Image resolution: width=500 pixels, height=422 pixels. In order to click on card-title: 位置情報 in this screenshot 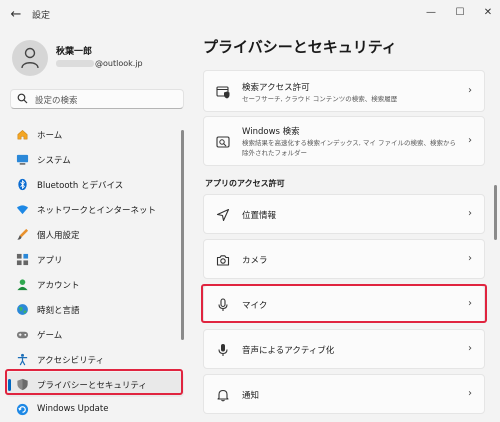, I will do `click(259, 216)`.